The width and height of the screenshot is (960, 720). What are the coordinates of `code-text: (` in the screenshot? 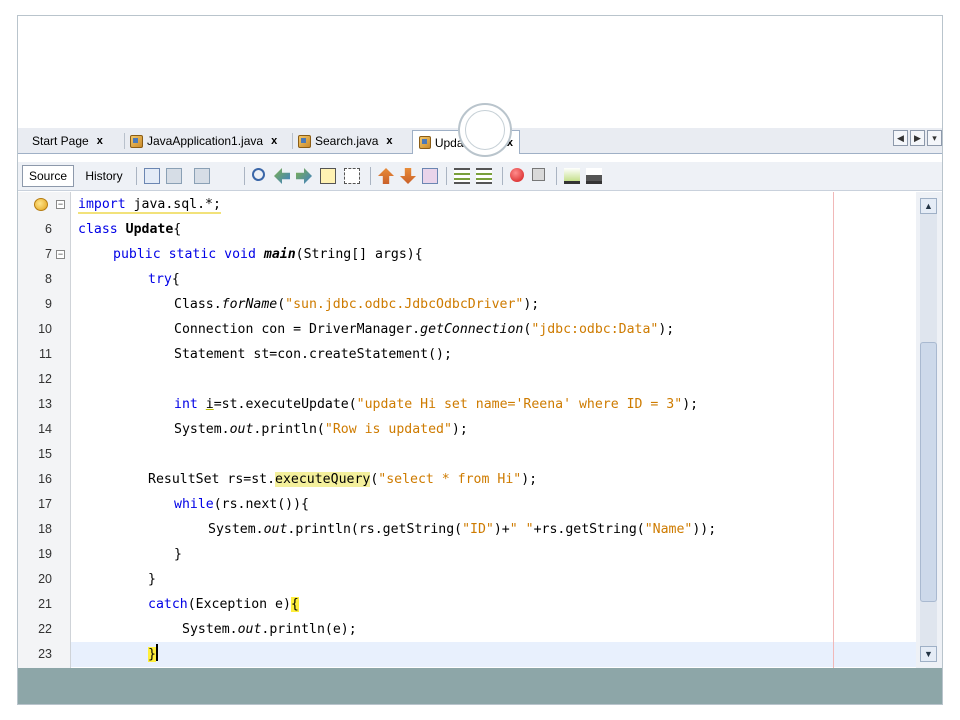 It's located at (281, 304).